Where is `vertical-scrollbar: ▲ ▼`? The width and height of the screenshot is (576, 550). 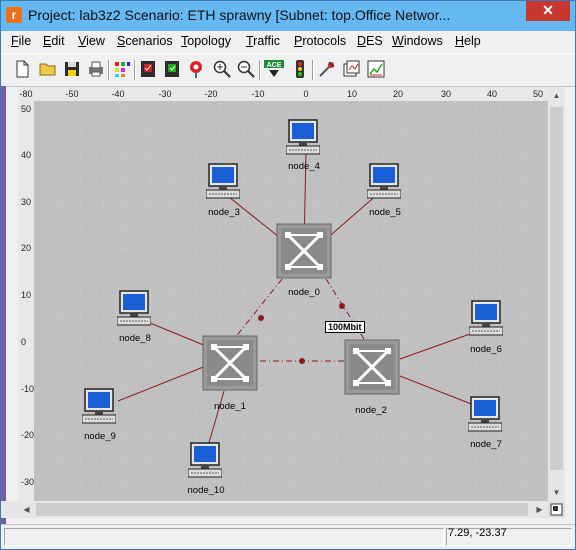
vertical-scrollbar: ▲ ▼ is located at coordinates (556, 294).